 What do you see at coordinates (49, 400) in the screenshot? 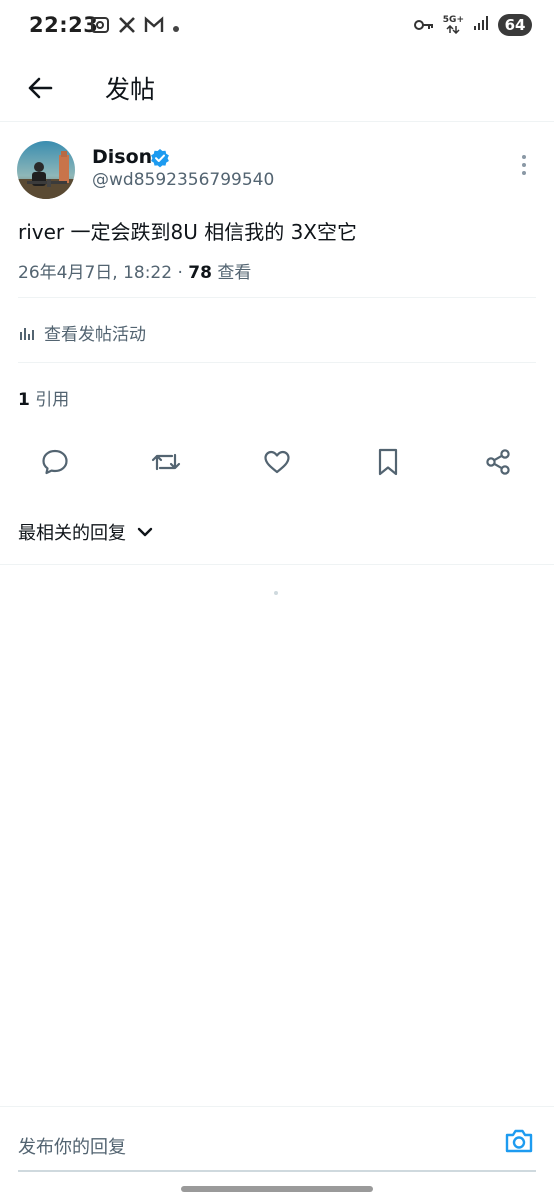
I see `quotes-label: 引用` at bounding box center [49, 400].